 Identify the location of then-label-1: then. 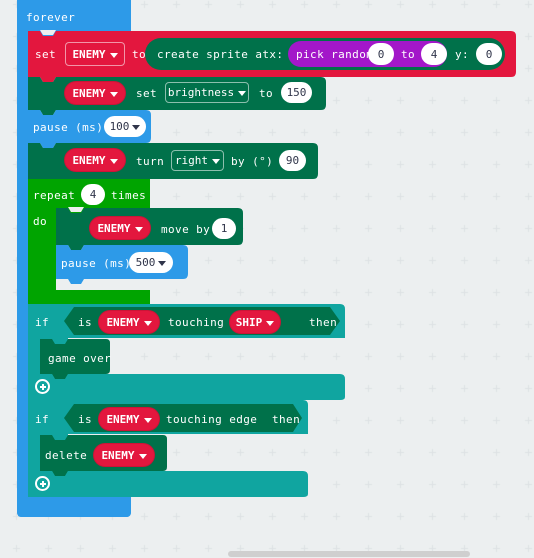
(323, 322).